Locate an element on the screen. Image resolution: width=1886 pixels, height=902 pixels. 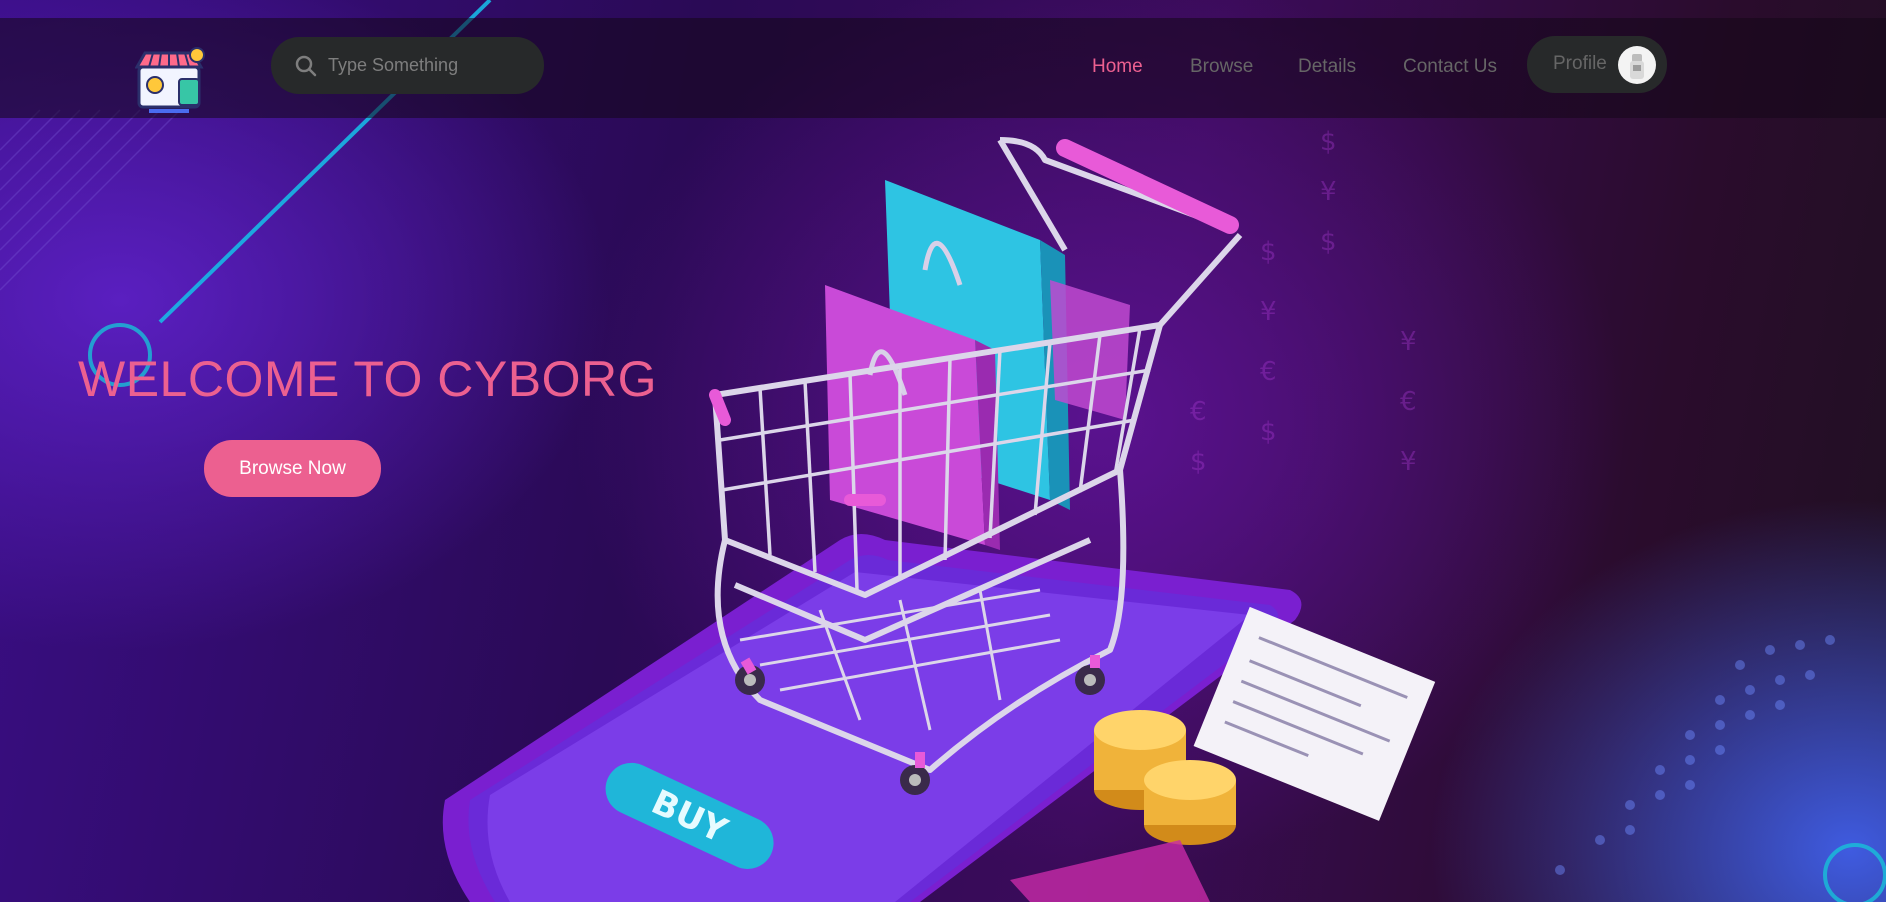
avatar is located at coordinates (1637, 65).